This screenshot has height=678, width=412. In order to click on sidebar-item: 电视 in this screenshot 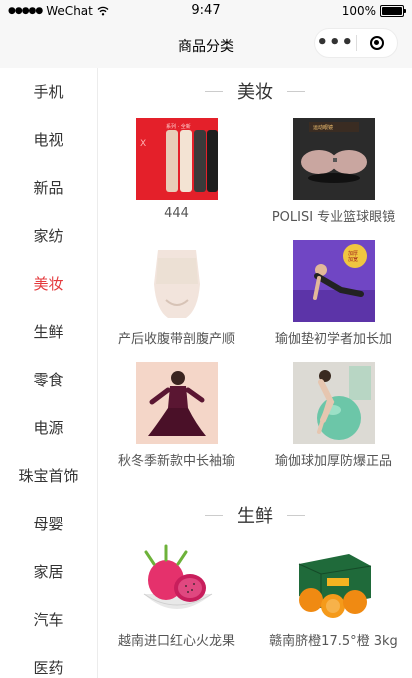, I will do `click(48, 140)`.